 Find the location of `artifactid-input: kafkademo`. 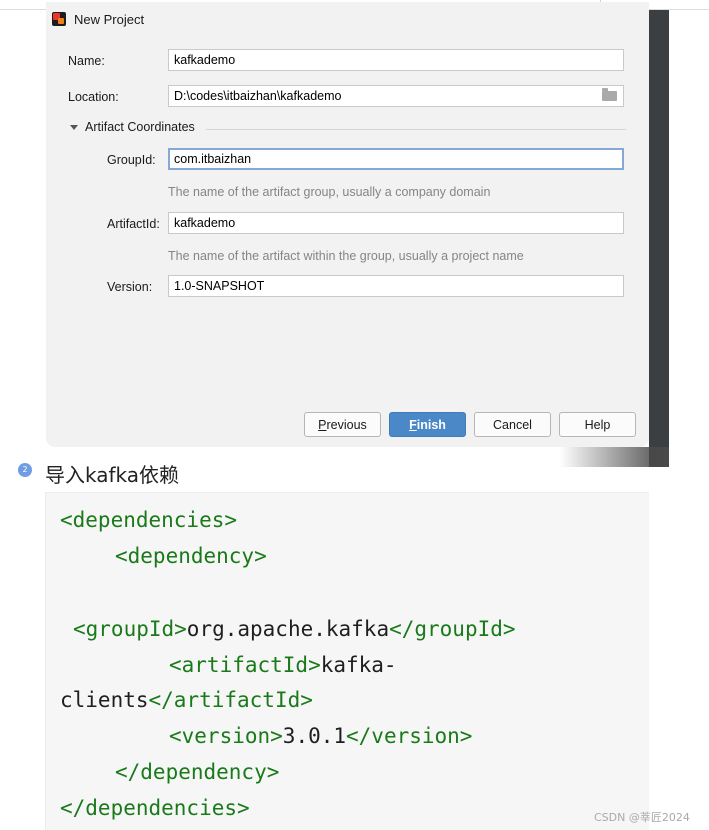

artifactid-input: kafkademo is located at coordinates (396, 223).